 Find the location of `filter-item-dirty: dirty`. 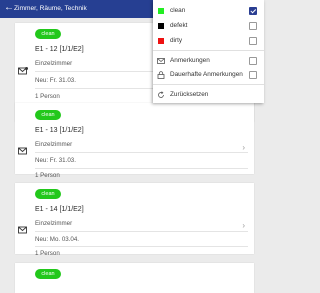

filter-item-dirty: dirty is located at coordinates (208, 41).